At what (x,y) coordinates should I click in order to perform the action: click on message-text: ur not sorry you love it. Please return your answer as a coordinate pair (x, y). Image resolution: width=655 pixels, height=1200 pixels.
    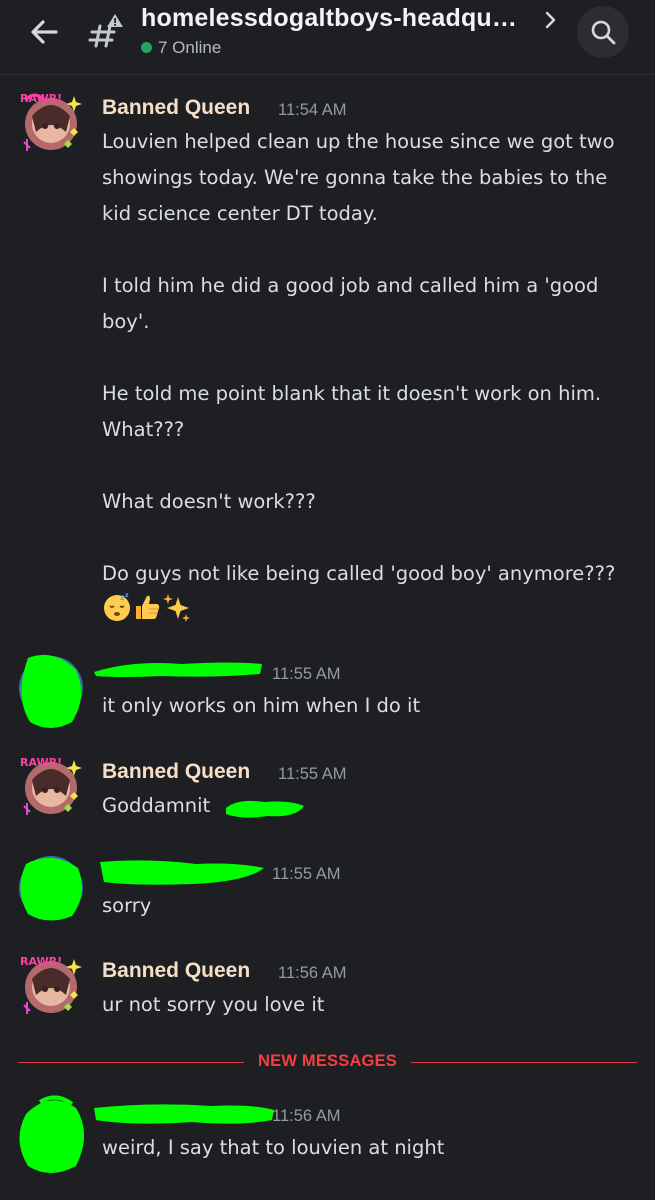
    Looking at the image, I should click on (213, 1004).